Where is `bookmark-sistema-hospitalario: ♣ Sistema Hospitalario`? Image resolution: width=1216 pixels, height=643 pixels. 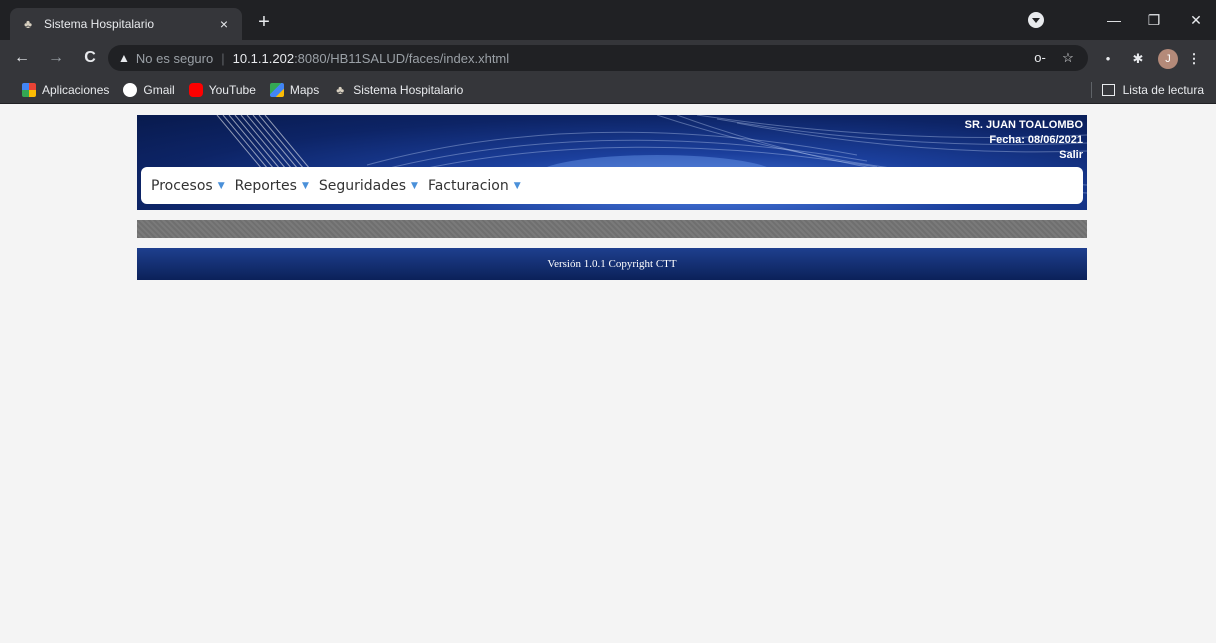
bookmark-sistema-hospitalario: ♣ Sistema Hospitalario is located at coordinates (398, 90).